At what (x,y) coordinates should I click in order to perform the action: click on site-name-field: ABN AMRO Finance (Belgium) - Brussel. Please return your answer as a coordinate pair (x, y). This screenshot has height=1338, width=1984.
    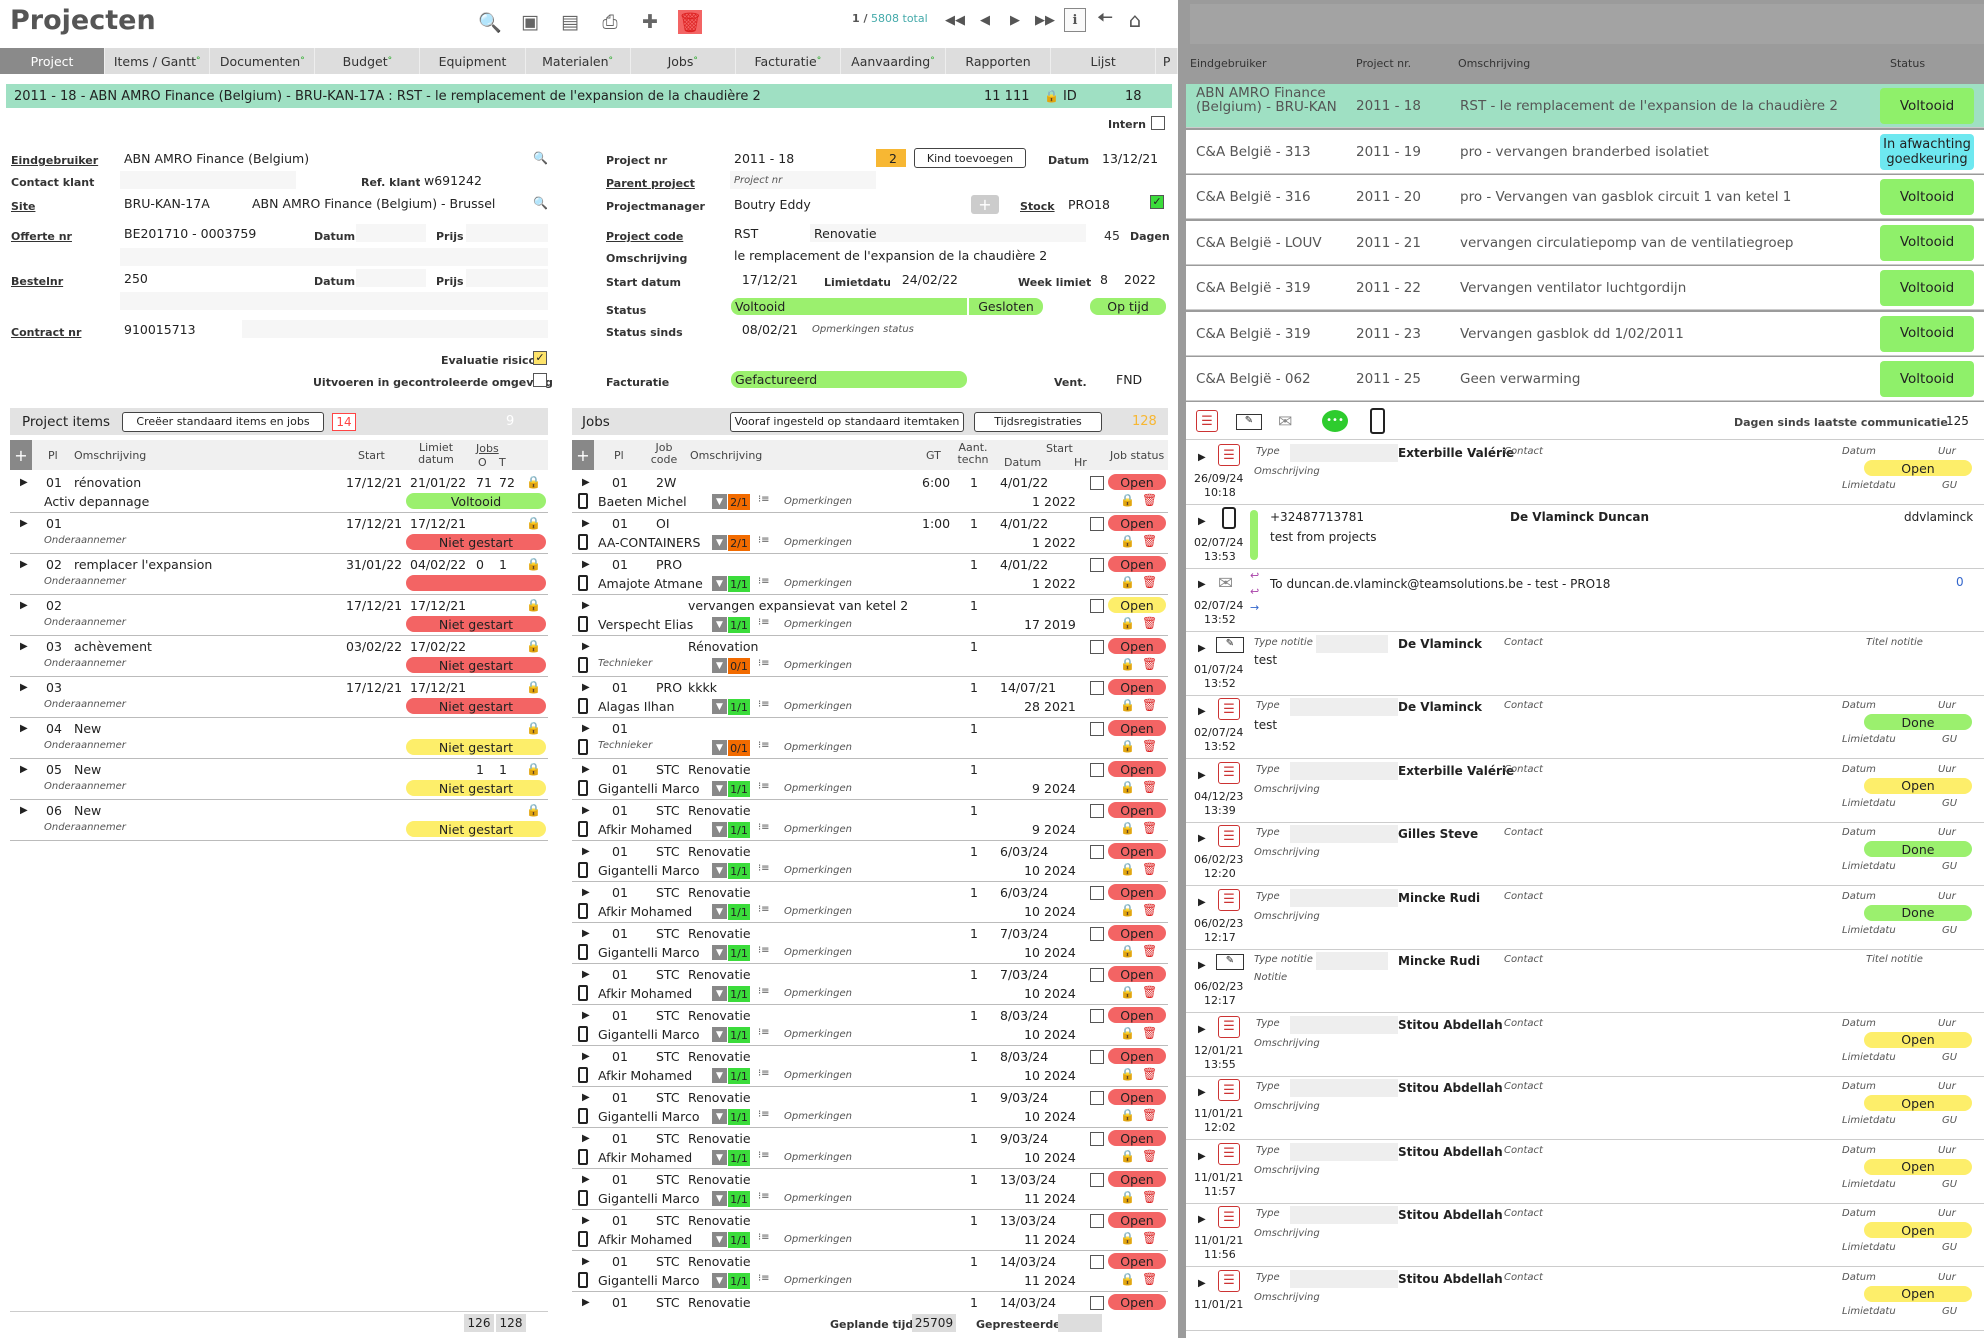
    Looking at the image, I should click on (388, 203).